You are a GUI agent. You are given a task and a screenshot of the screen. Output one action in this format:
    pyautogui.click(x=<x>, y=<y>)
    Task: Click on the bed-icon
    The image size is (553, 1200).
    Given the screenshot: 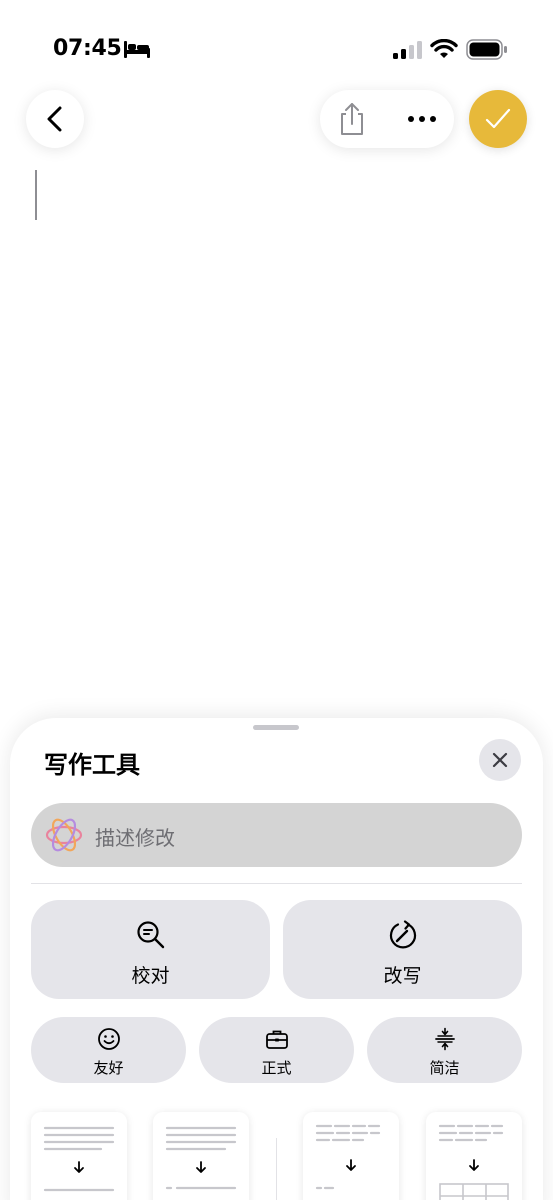 What is the action you would take?
    pyautogui.click(x=137, y=49)
    